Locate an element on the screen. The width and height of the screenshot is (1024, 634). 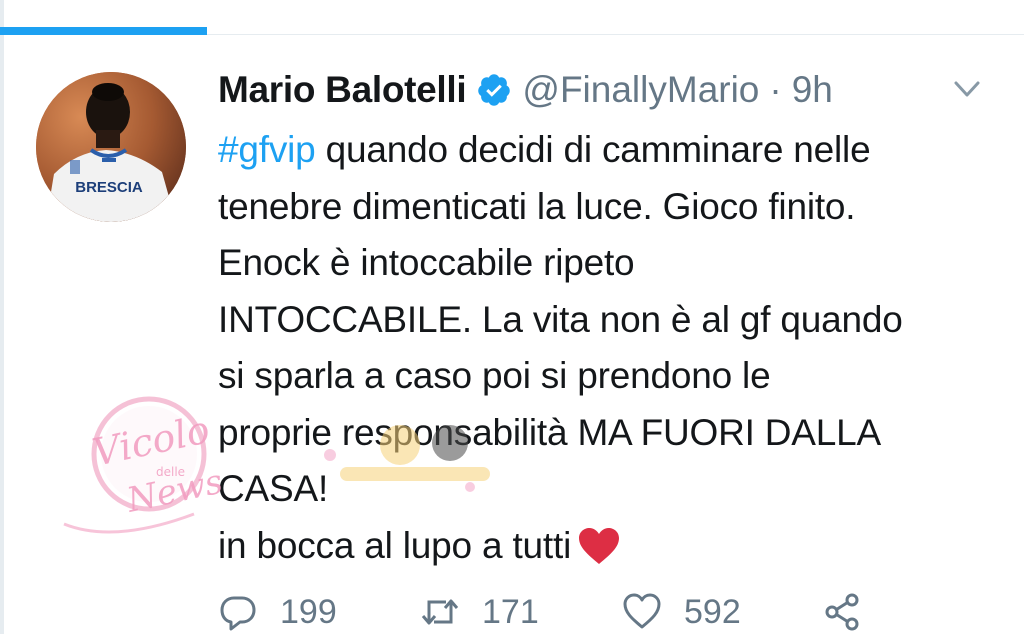
red-heart-emoji-icon is located at coordinates (599, 546).